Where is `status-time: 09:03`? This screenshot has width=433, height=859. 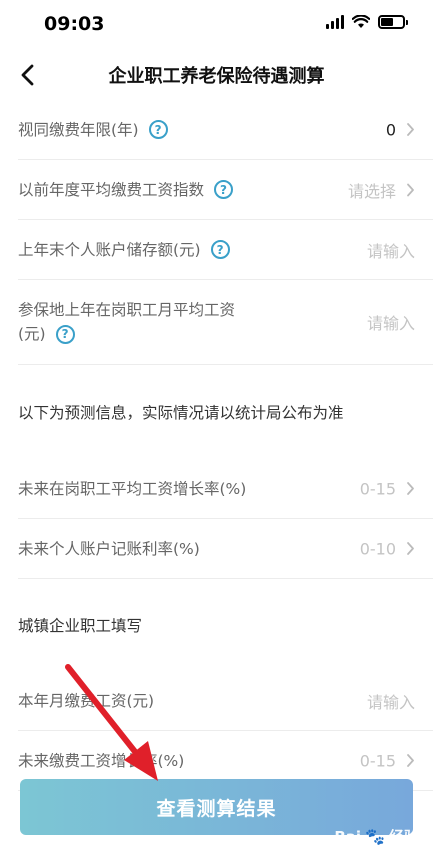
status-time: 09:03 is located at coordinates (74, 24).